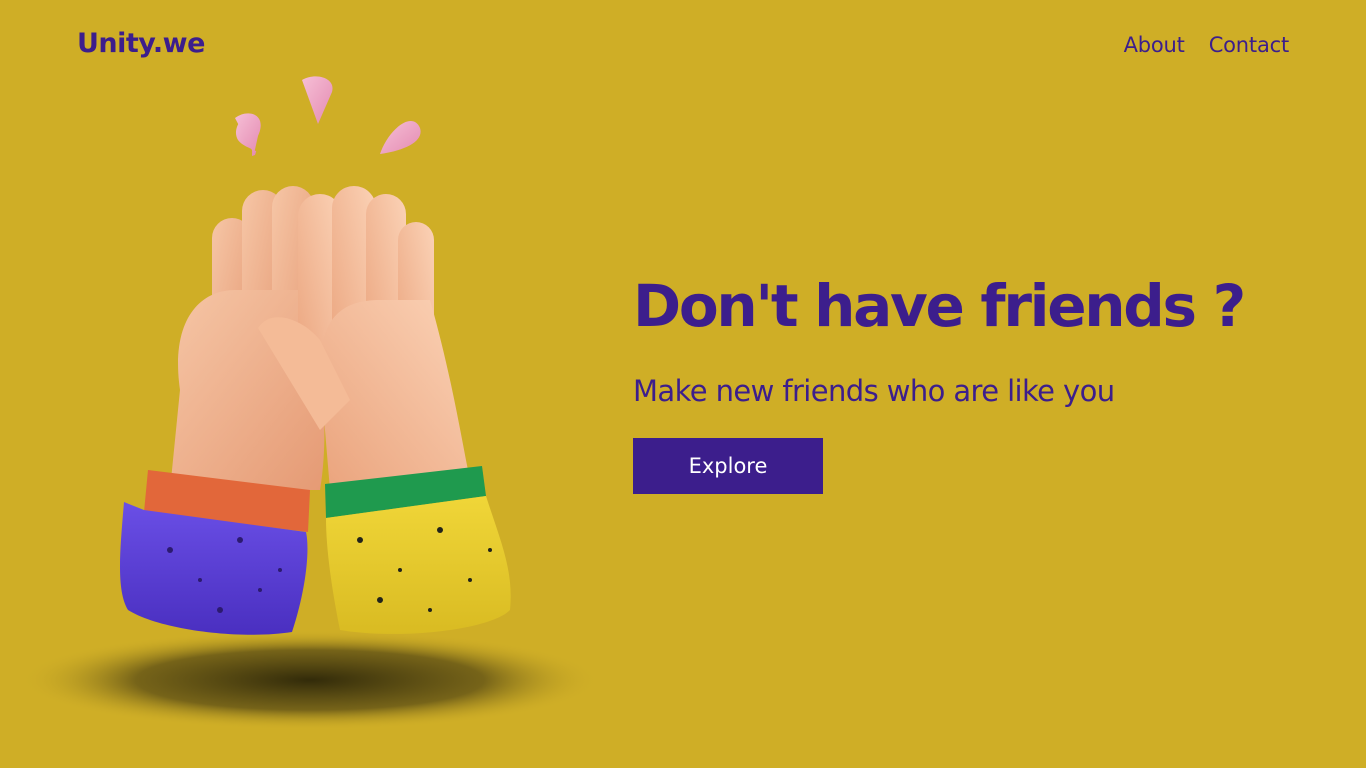  Describe the element at coordinates (141, 43) in the screenshot. I see `brand-logo: Unity.we` at that location.